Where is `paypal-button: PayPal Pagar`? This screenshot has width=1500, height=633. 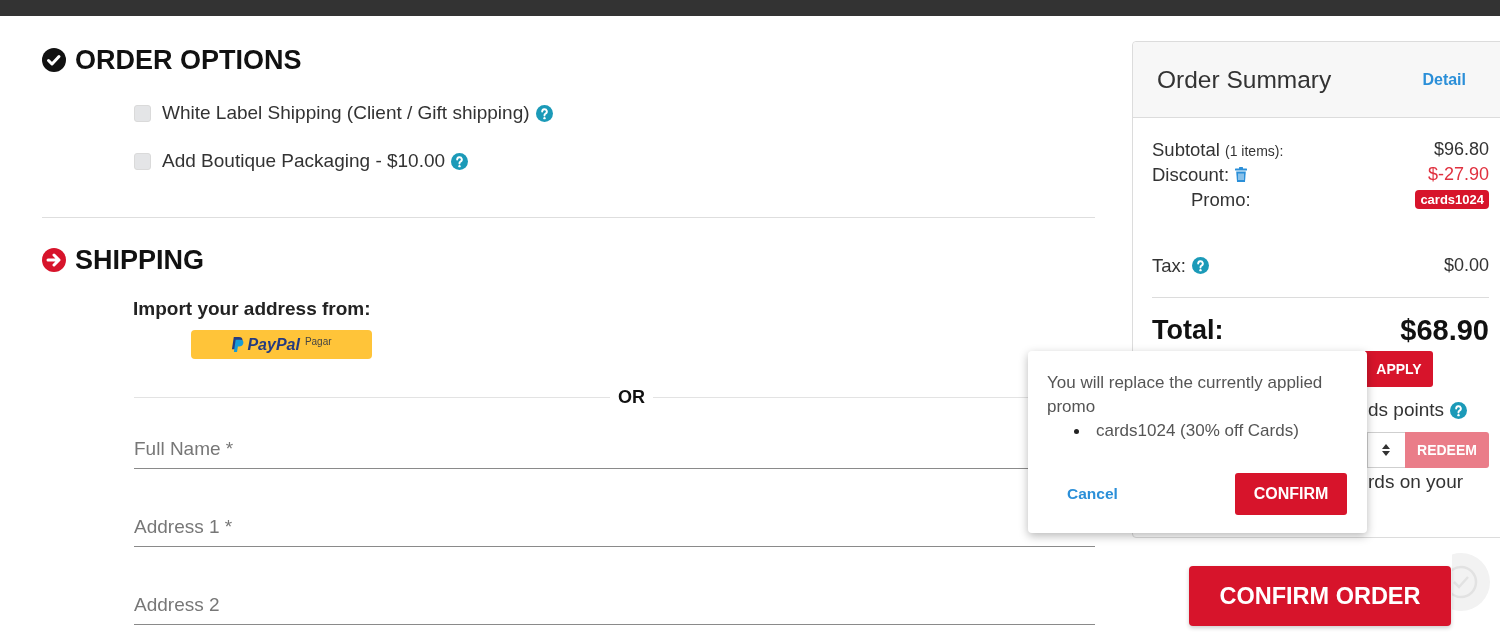 paypal-button: PayPal Pagar is located at coordinates (281, 344).